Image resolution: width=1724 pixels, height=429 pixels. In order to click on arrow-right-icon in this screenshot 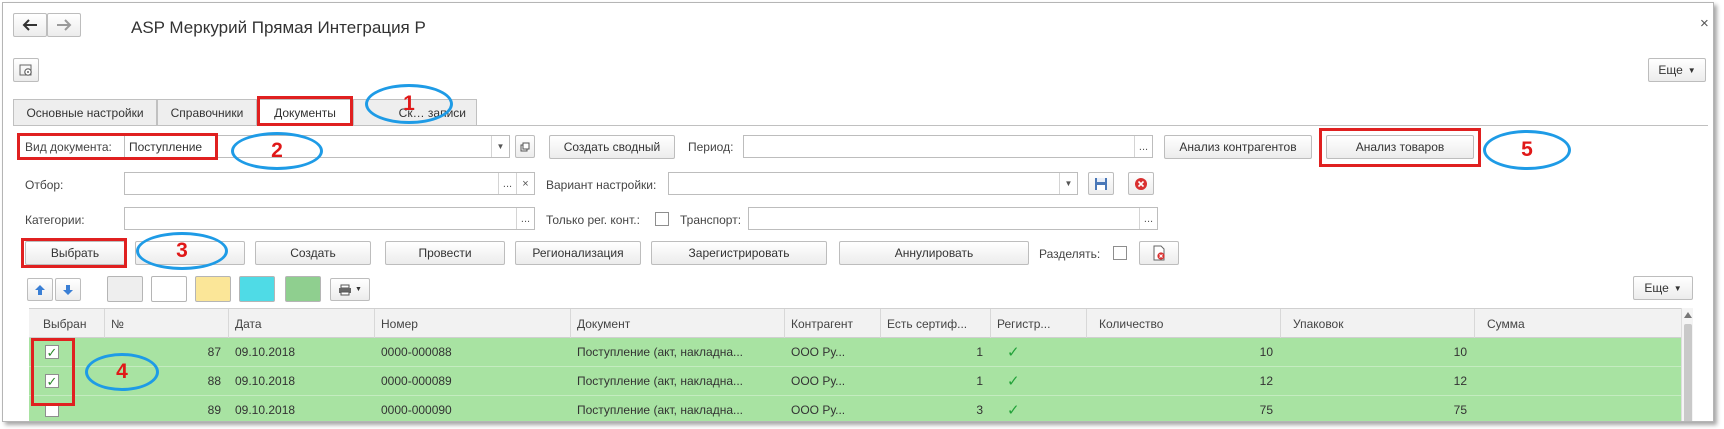, I will do `click(64, 25)`.